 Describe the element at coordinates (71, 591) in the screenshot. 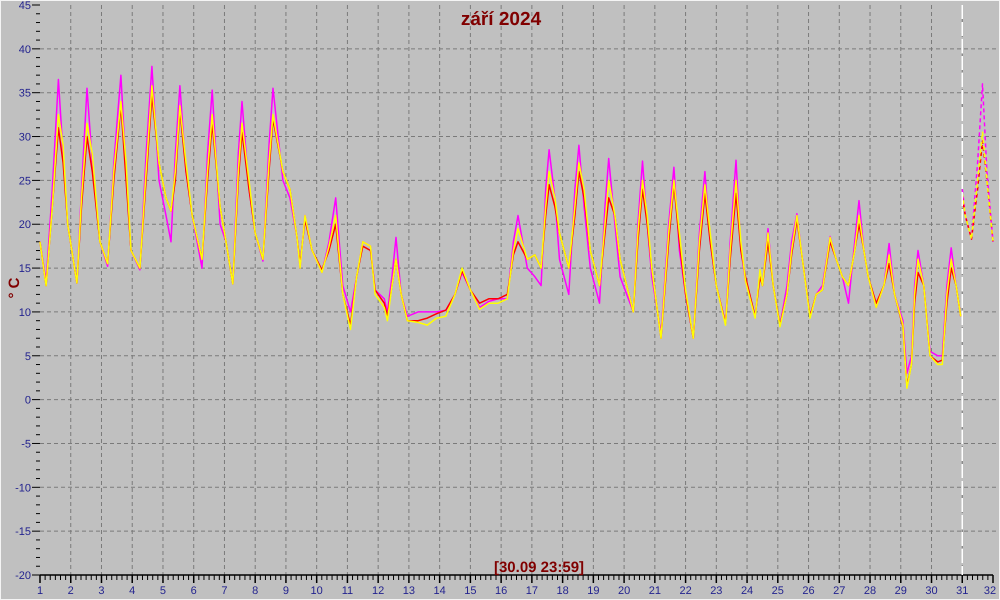

I see `x-tick-label: 2` at that location.